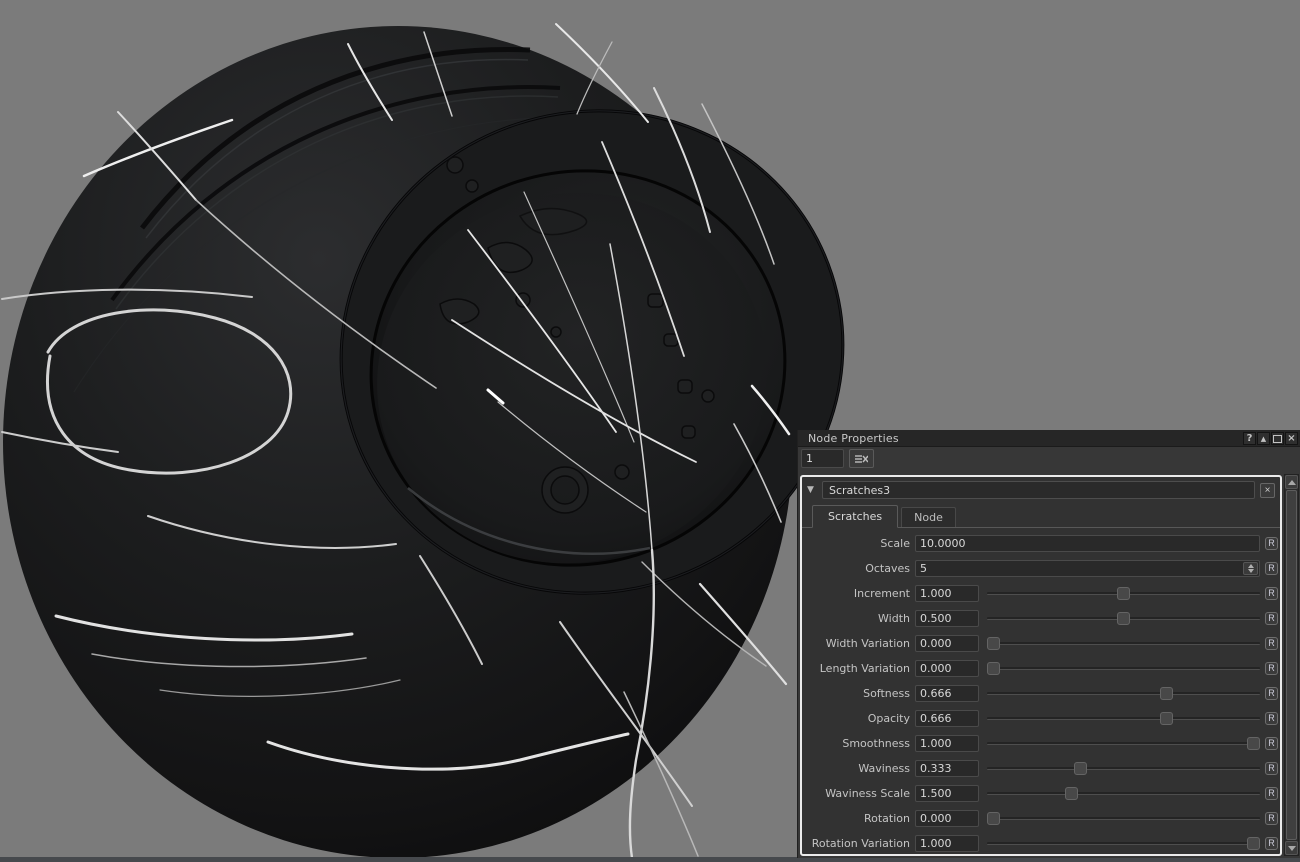 The height and width of the screenshot is (862, 1300). I want to click on param-label: Width Variation, so click(867, 643).